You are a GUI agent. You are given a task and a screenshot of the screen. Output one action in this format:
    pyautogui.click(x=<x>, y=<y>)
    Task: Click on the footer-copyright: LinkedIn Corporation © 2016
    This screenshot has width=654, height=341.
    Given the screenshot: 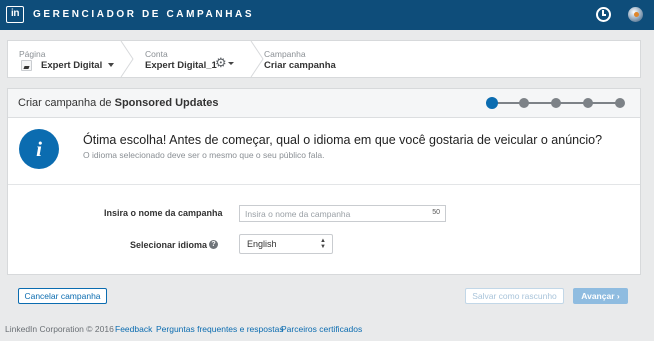 What is the action you would take?
    pyautogui.click(x=59, y=329)
    